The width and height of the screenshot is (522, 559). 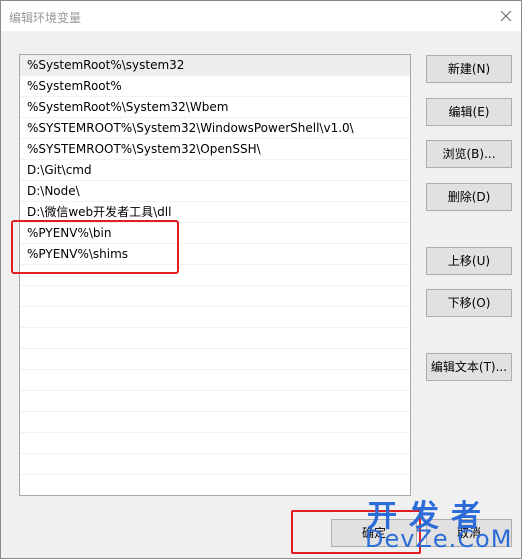 I want to click on ok-button: 确定, so click(x=374, y=533).